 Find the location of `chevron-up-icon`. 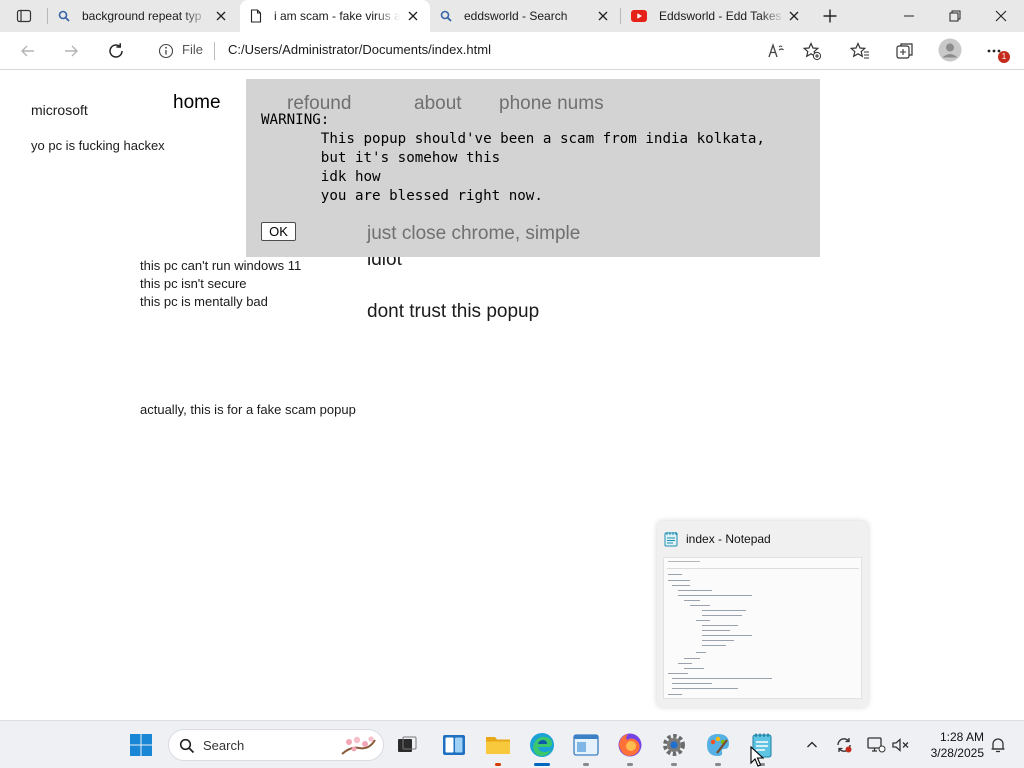

chevron-up-icon is located at coordinates (812, 744).